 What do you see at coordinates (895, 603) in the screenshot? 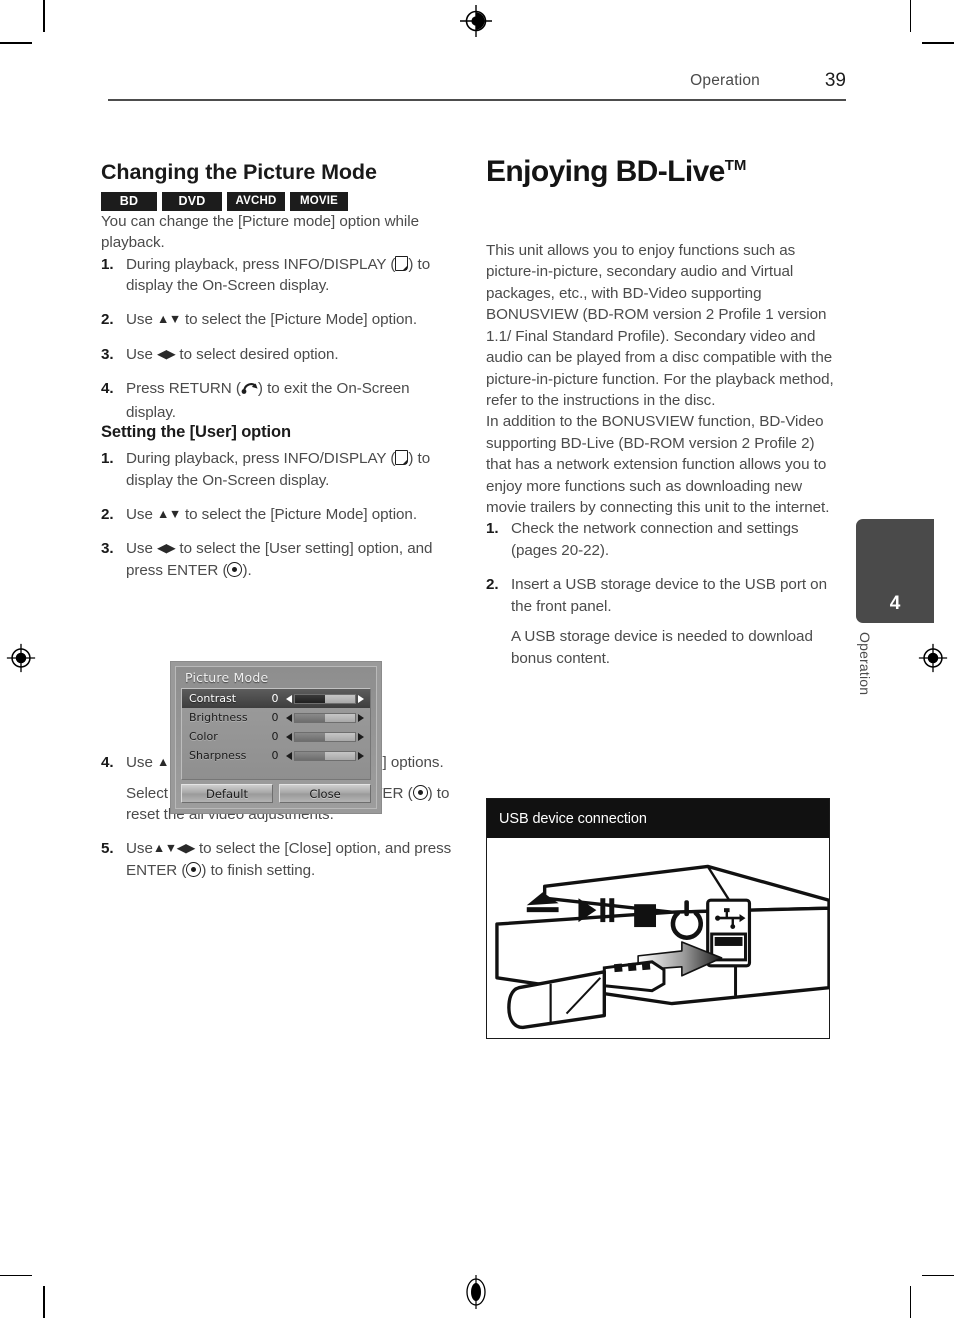
I see `chapter-number: 4` at bounding box center [895, 603].